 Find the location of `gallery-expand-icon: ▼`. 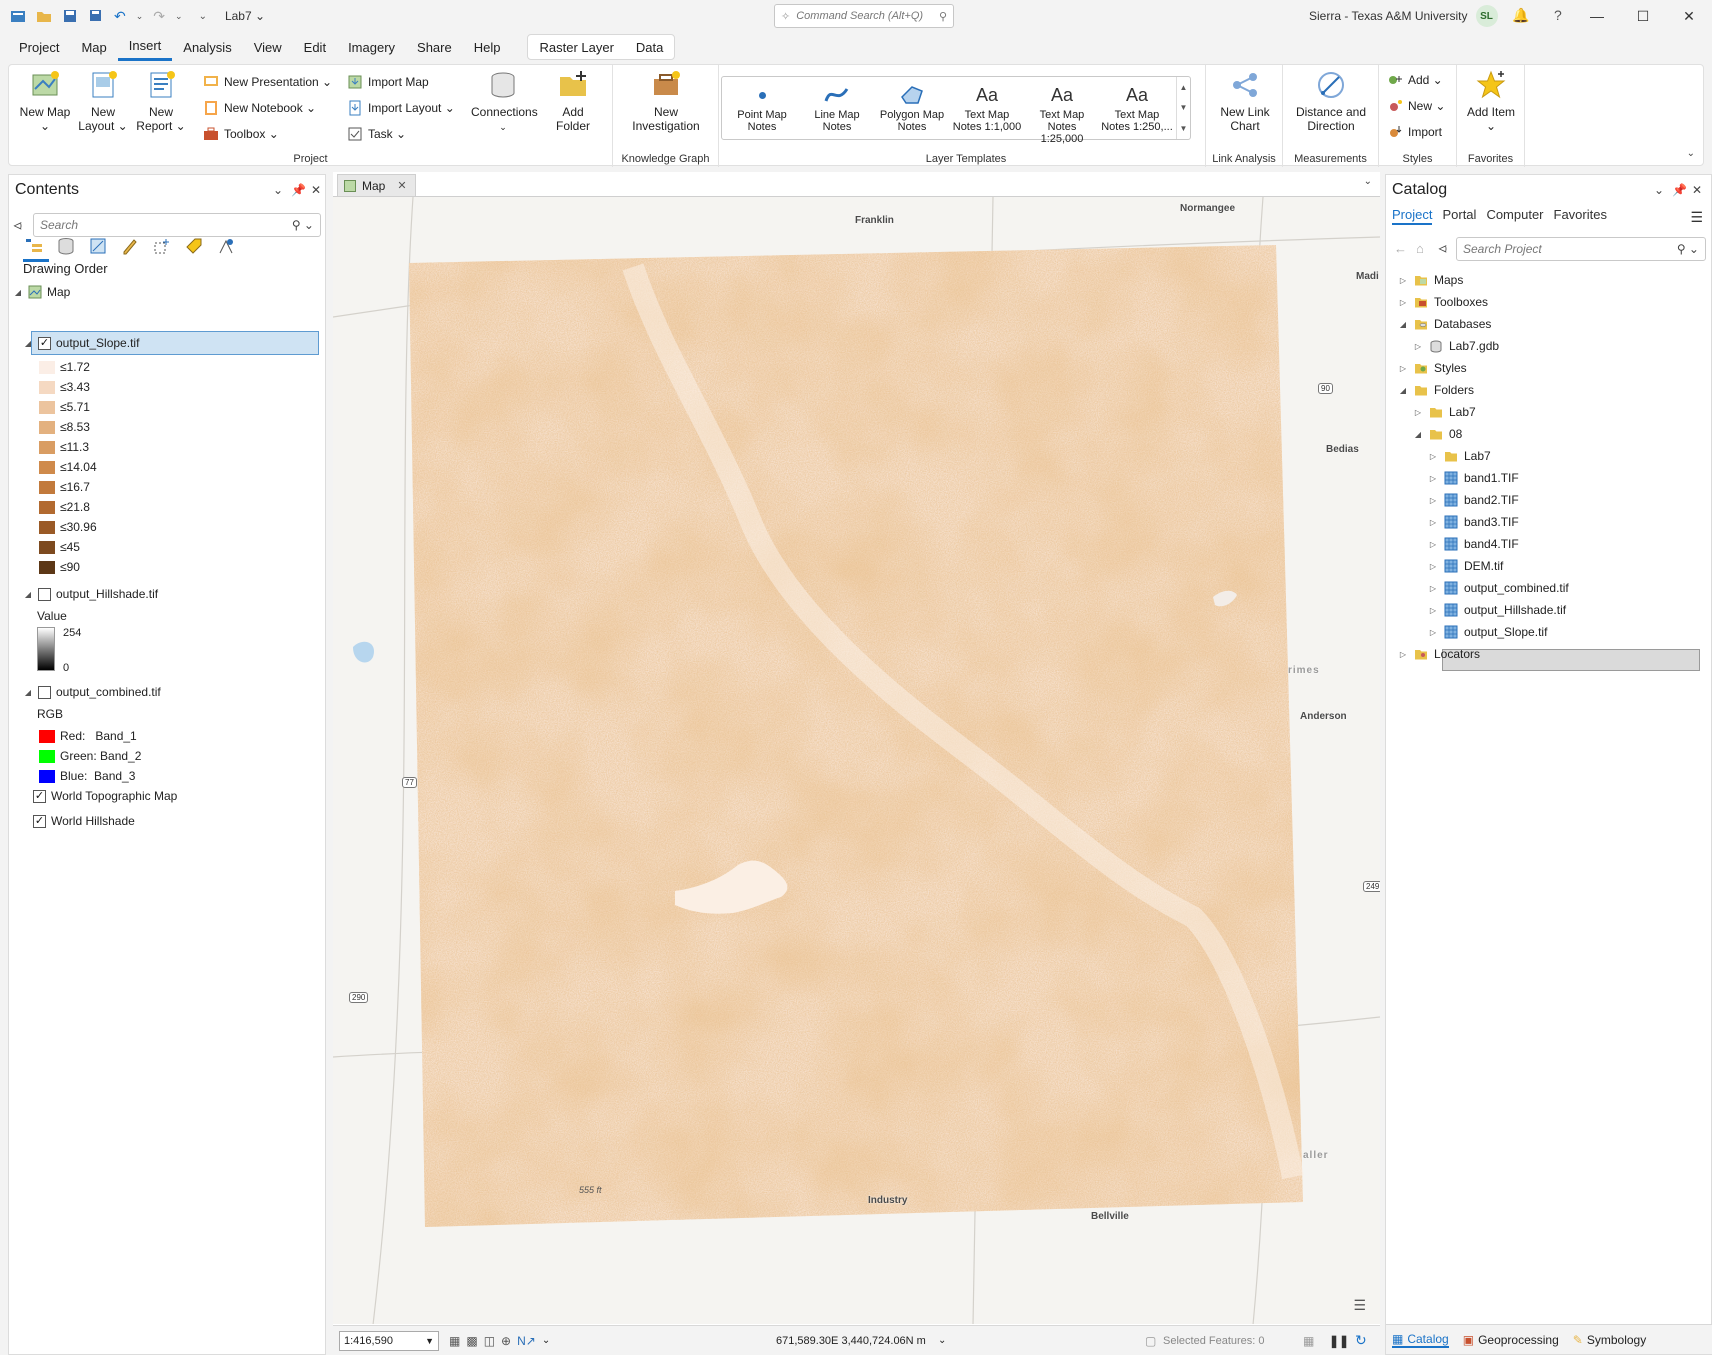

gallery-expand-icon: ▼ is located at coordinates (1184, 128).